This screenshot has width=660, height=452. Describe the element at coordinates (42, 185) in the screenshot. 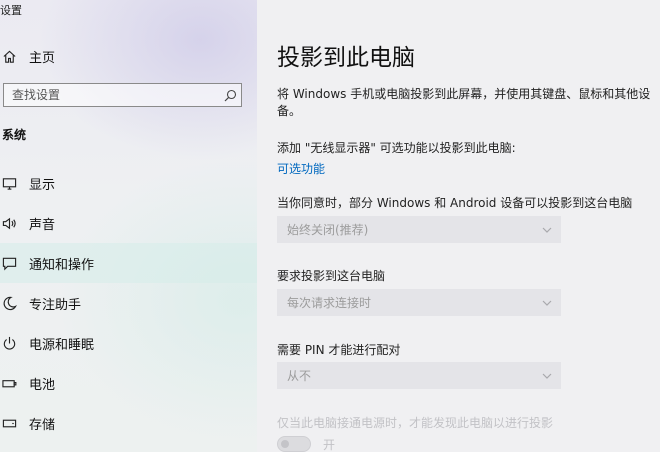

I see `sidebar-item-label: 显示` at that location.